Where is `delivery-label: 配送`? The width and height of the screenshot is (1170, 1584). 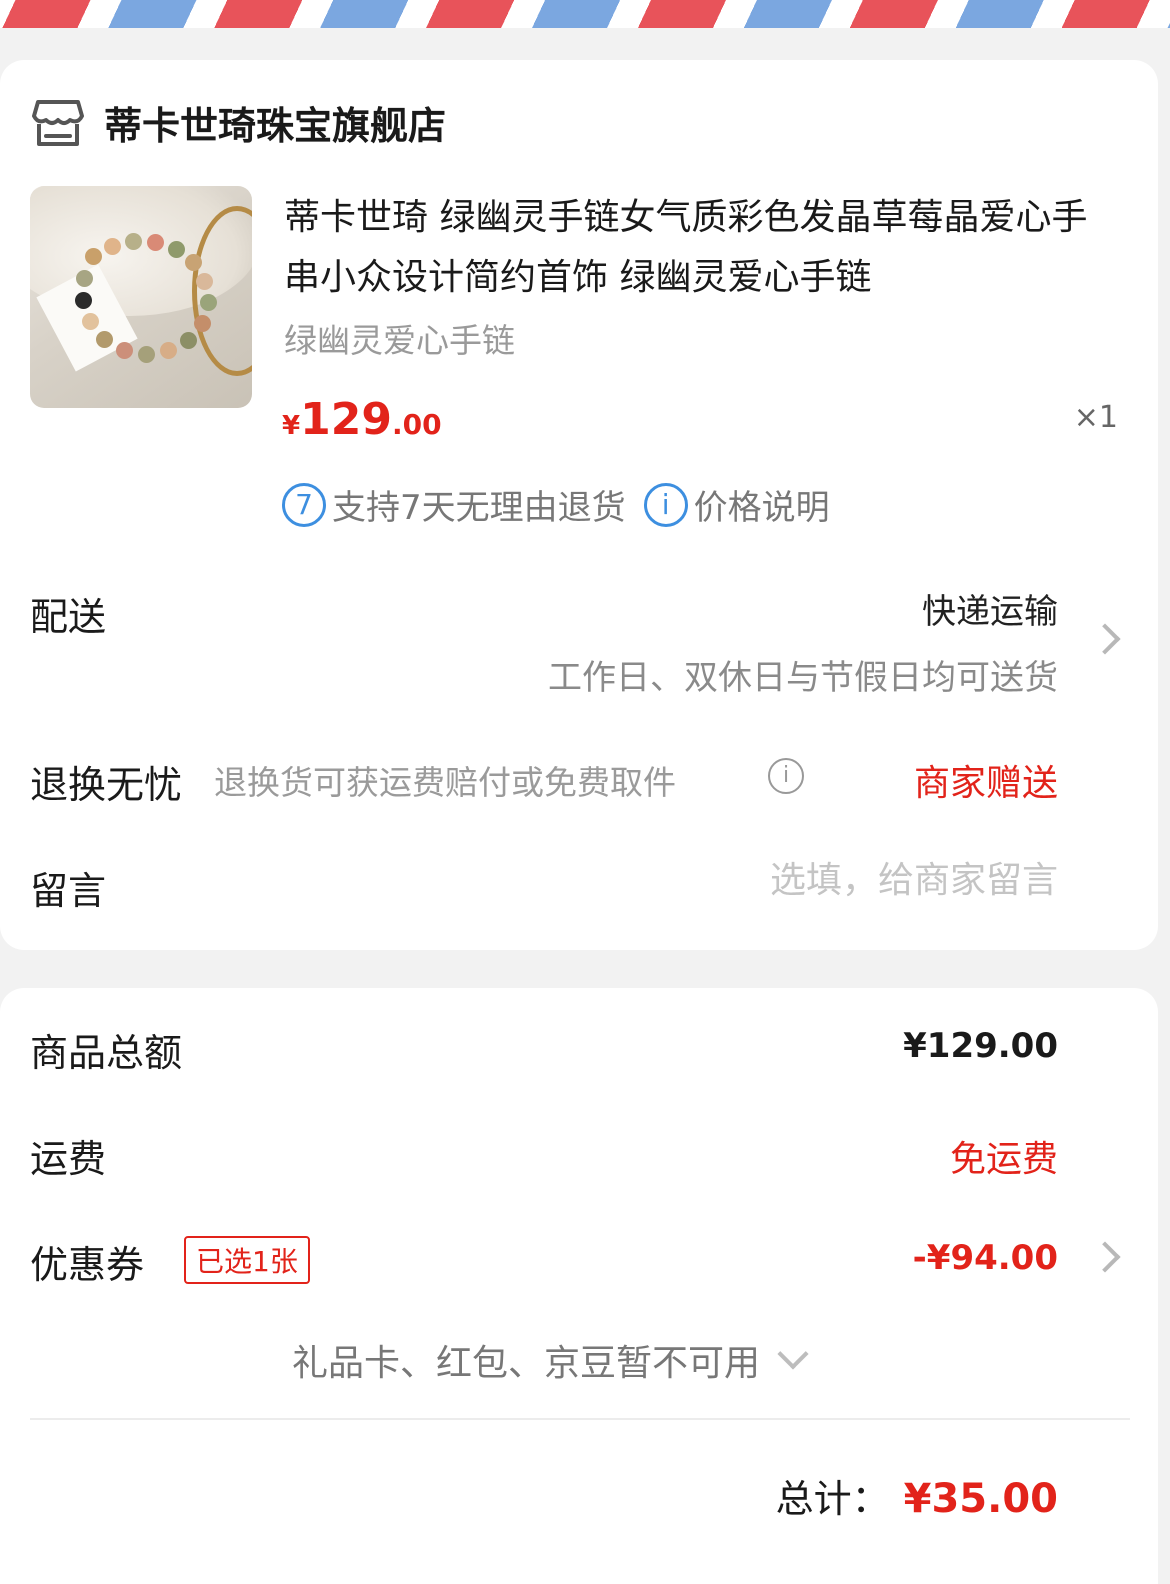 delivery-label: 配送 is located at coordinates (68, 617).